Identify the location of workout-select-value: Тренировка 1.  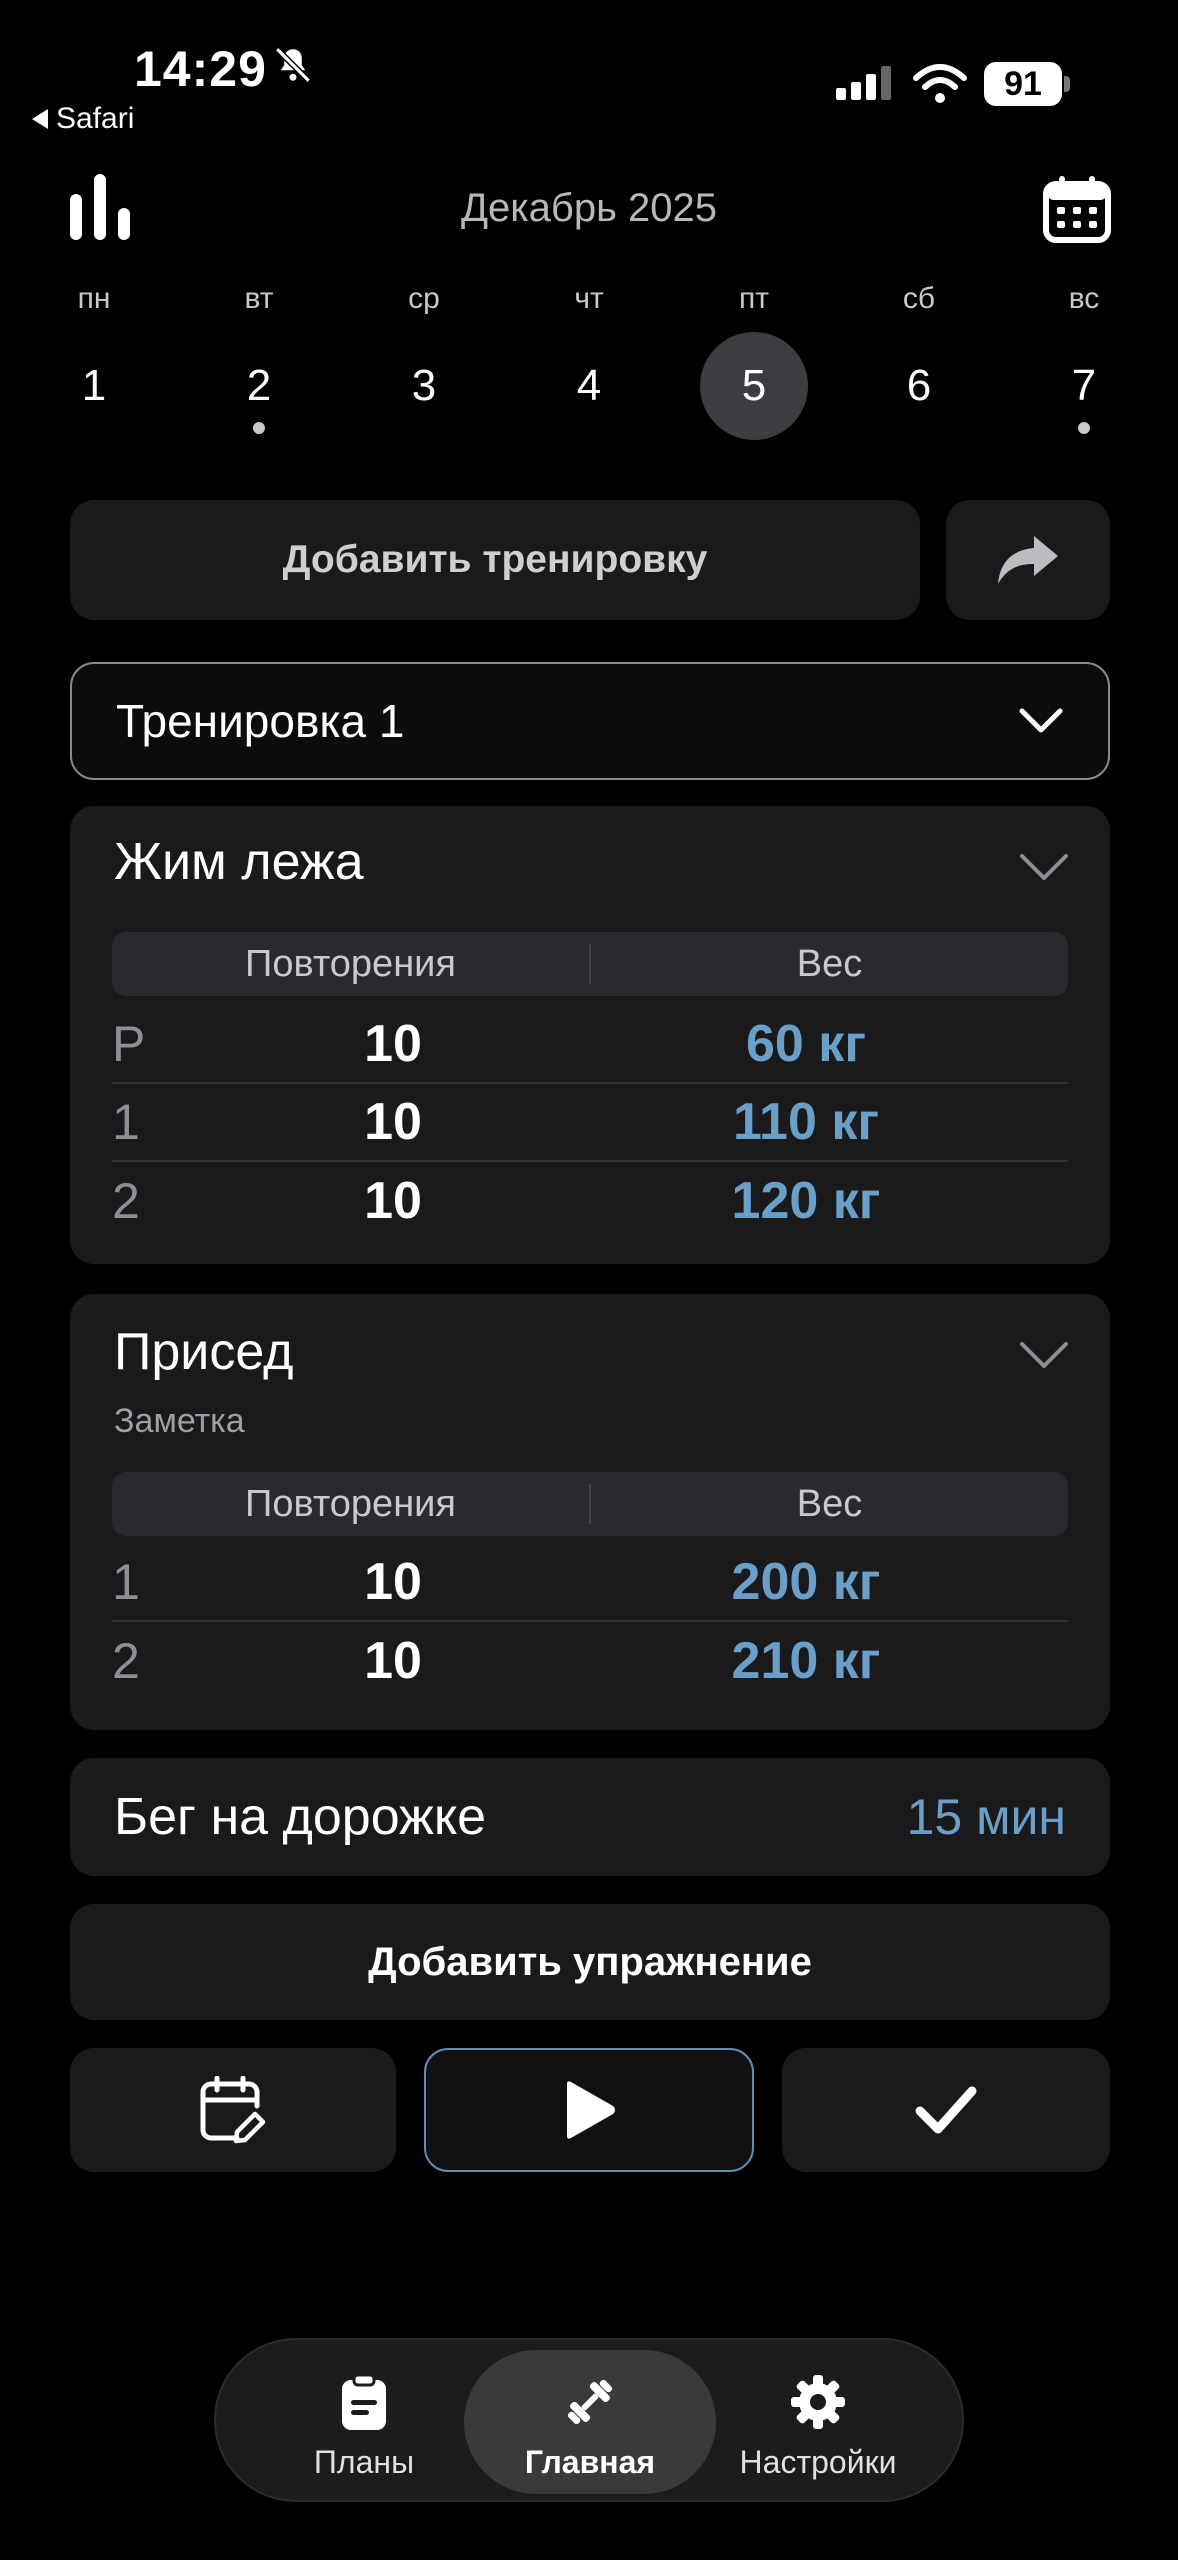
(260, 721).